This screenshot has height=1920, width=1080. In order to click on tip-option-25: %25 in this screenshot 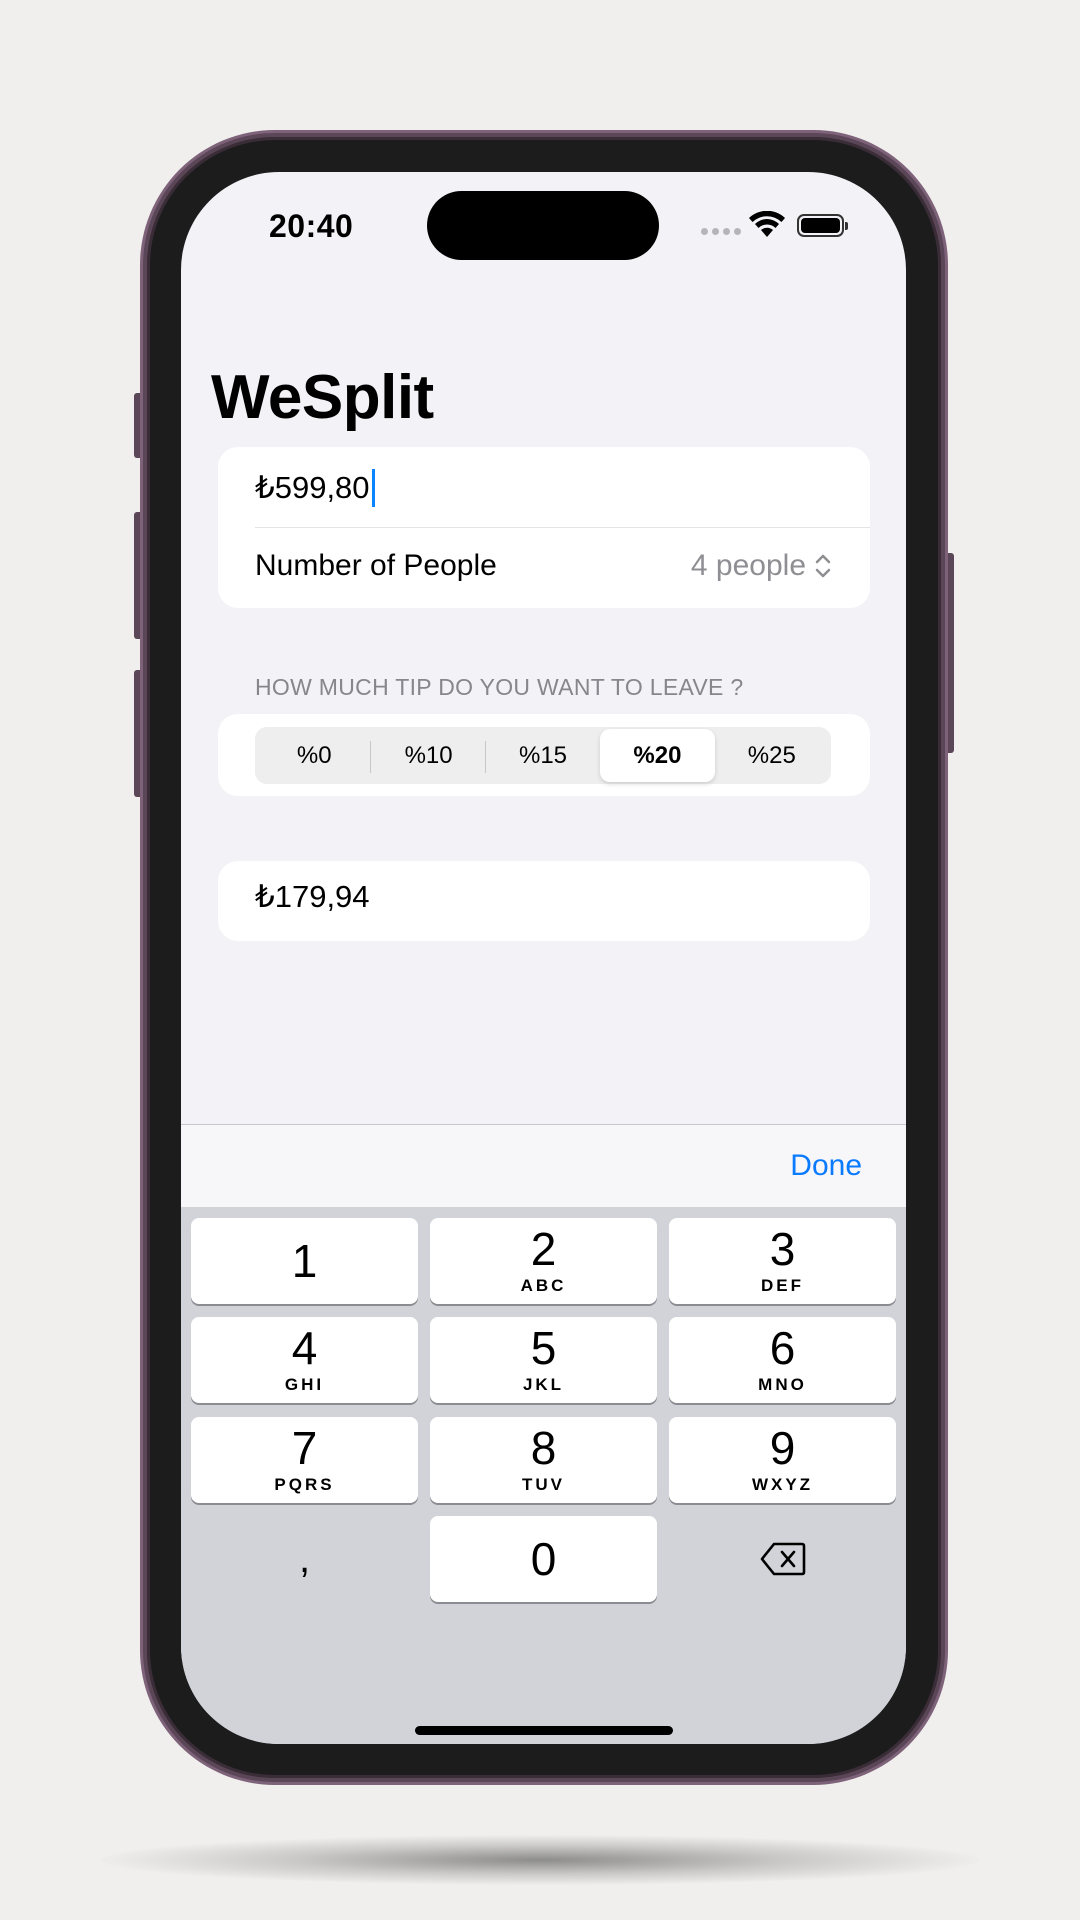, I will do `click(772, 755)`.